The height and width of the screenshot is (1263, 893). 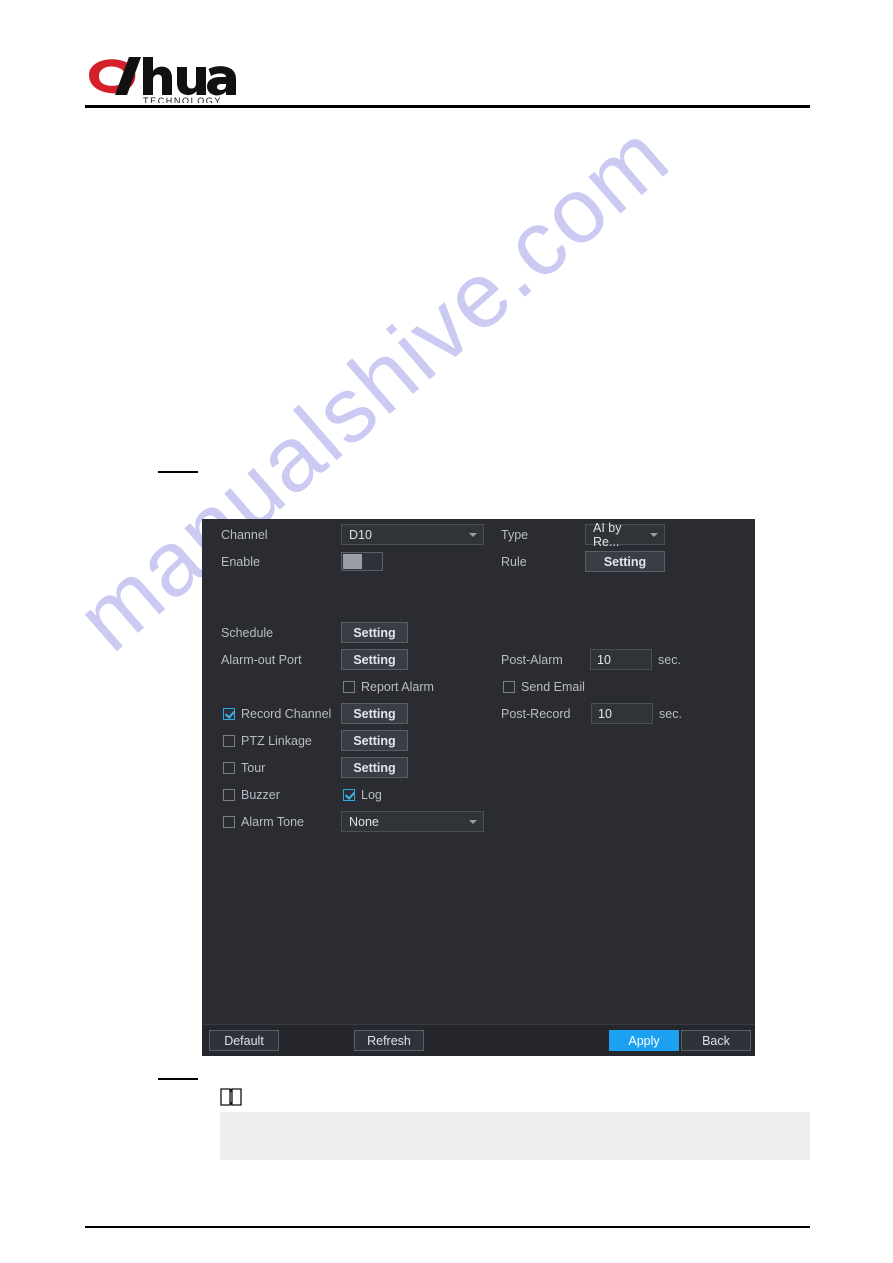 I want to click on default-button: Default, so click(x=244, y=1040).